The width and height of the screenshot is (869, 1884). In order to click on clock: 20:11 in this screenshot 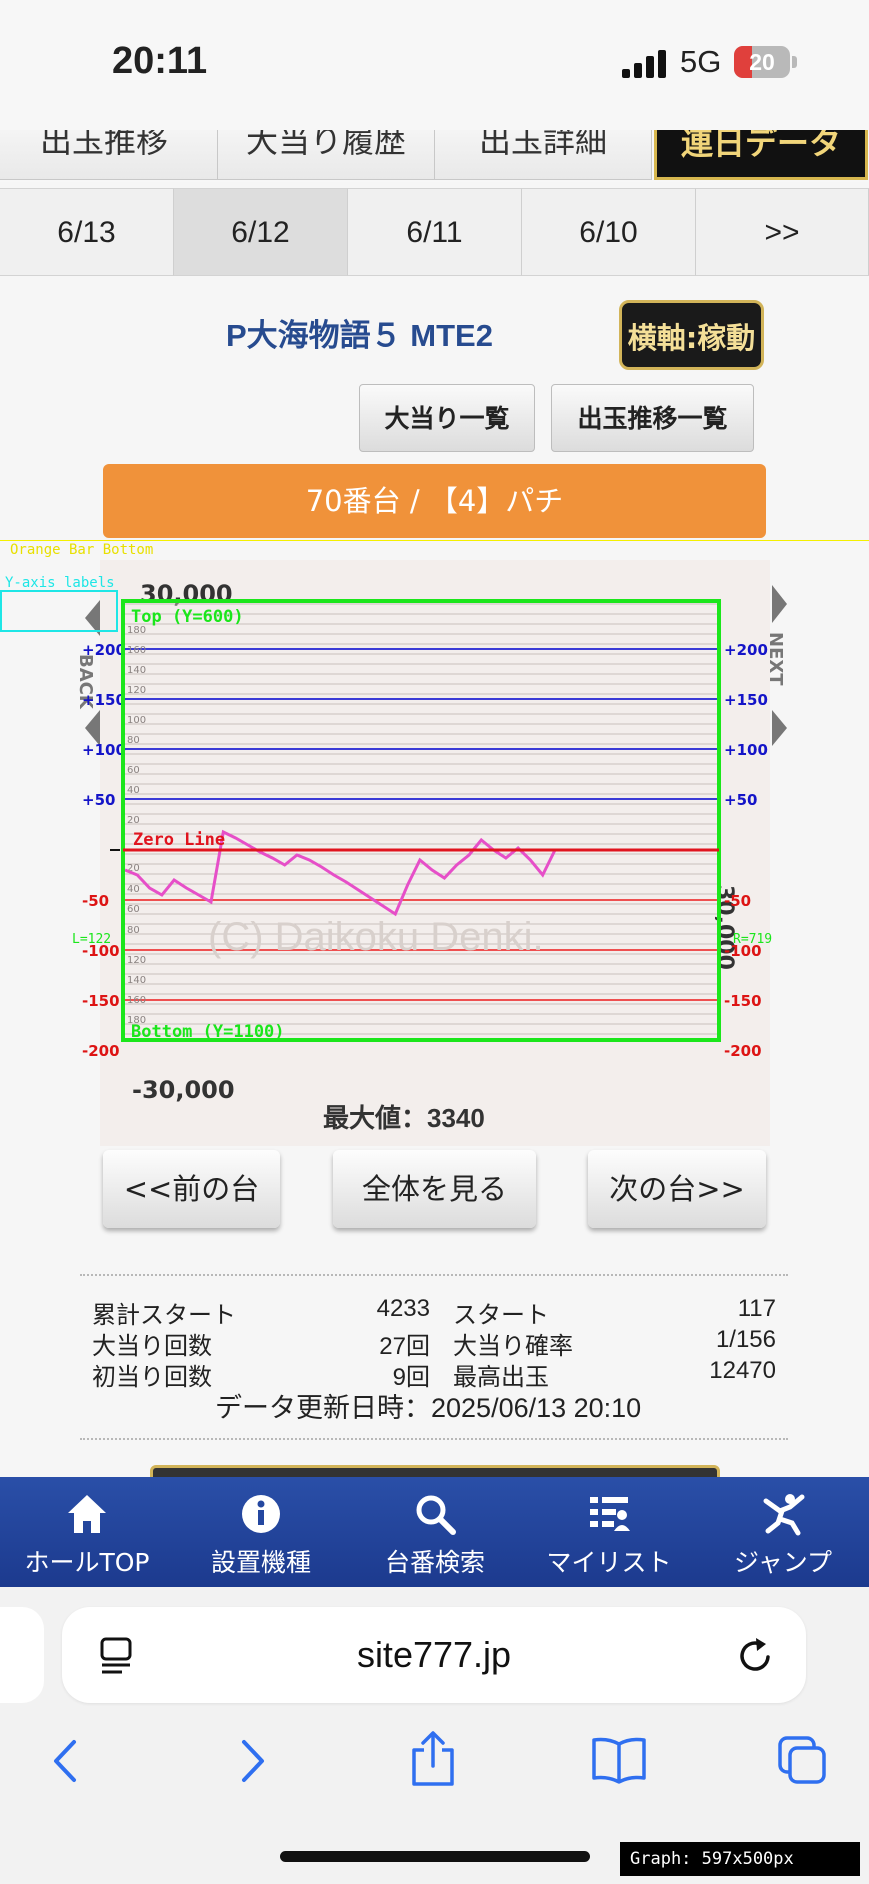, I will do `click(160, 61)`.